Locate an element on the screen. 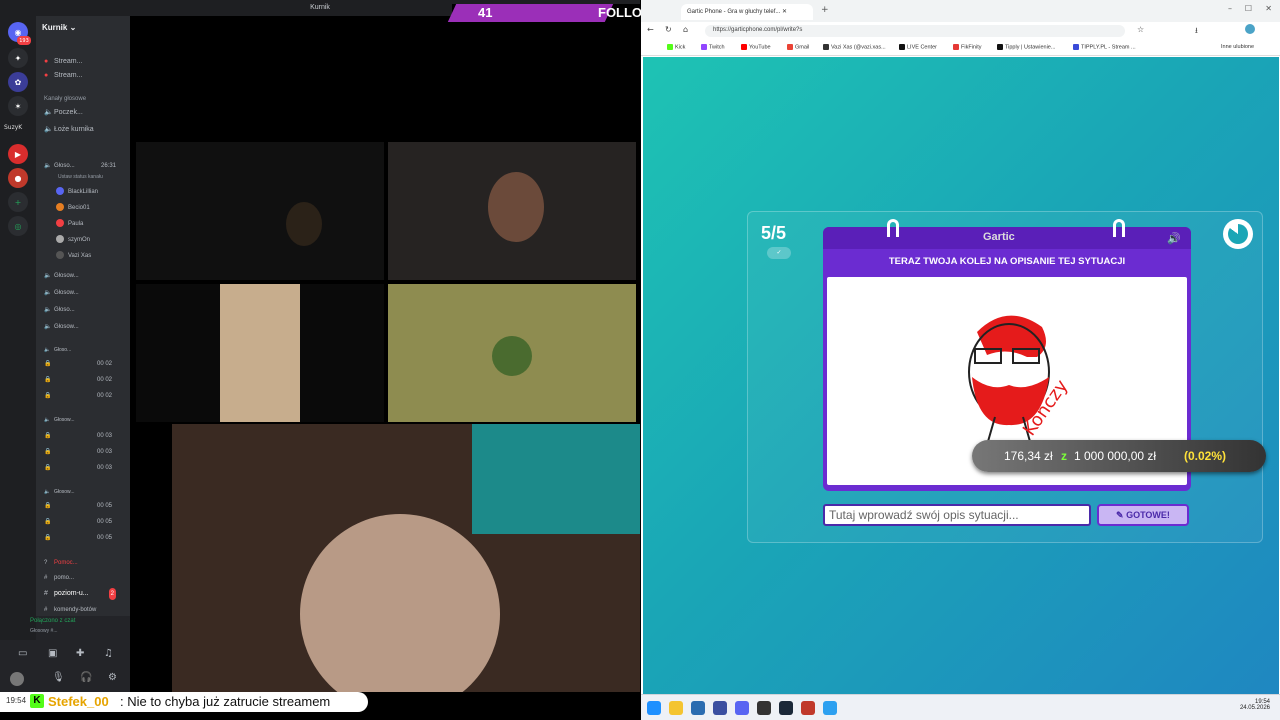 Image resolution: width=1280 pixels, height=720 pixels. text-channel: # poziom-u... 2 is located at coordinates (84, 594).